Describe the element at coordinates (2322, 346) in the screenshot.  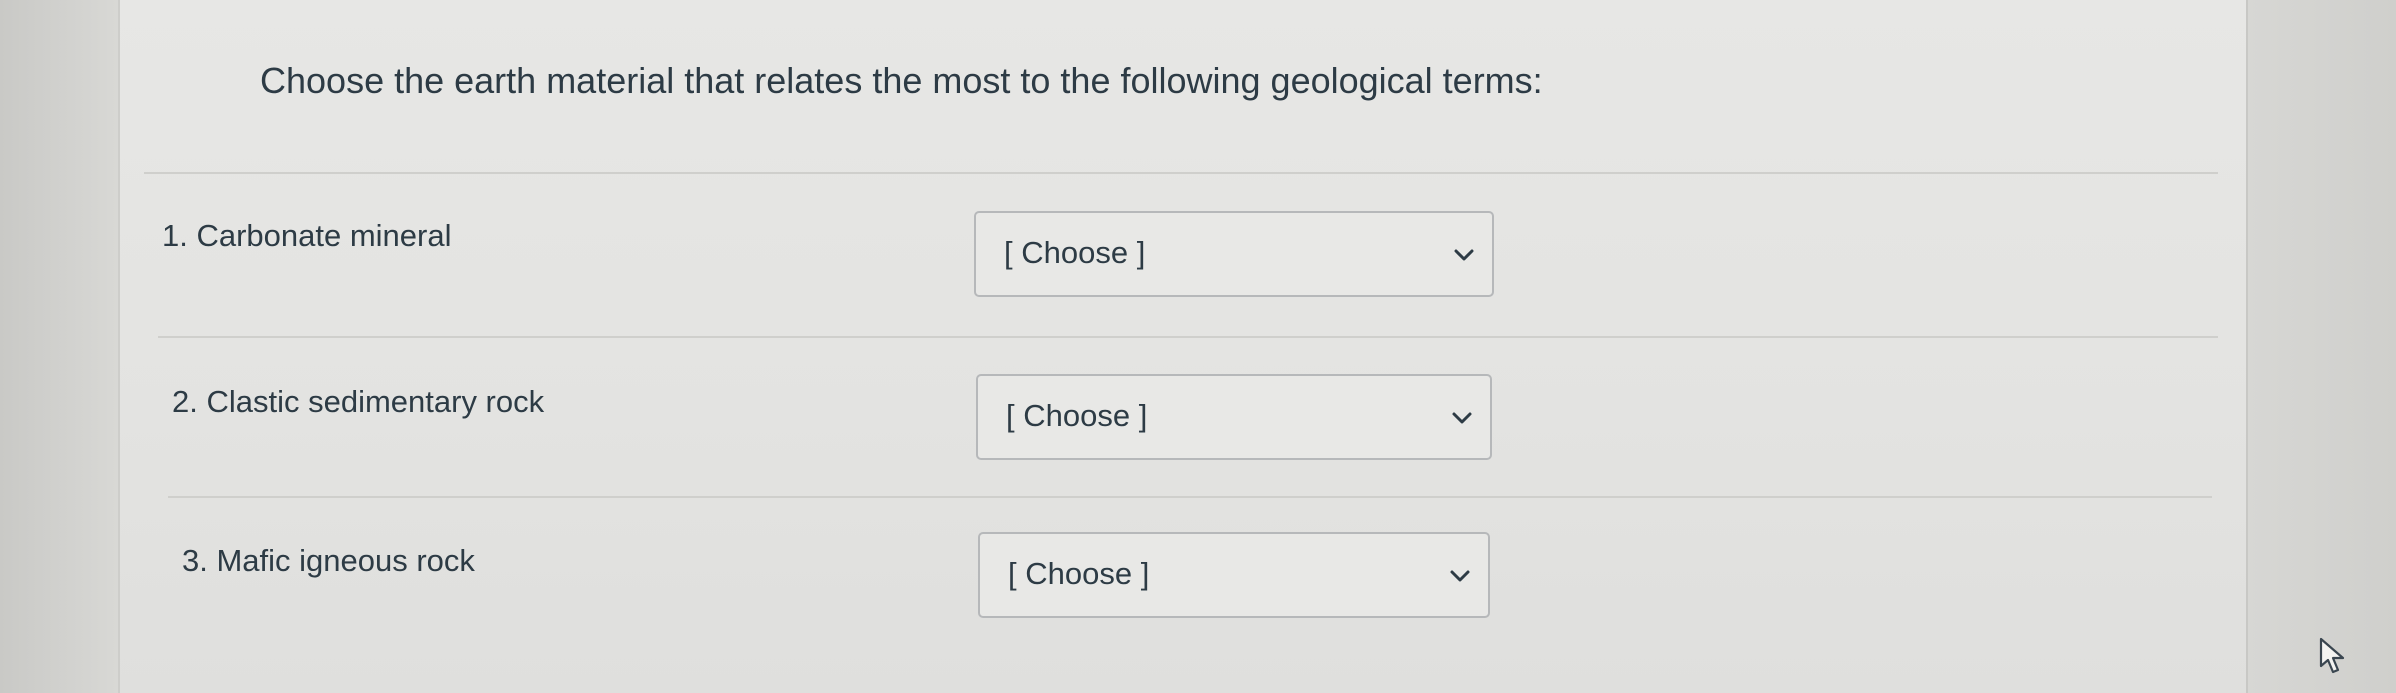
I see `right-margin` at that location.